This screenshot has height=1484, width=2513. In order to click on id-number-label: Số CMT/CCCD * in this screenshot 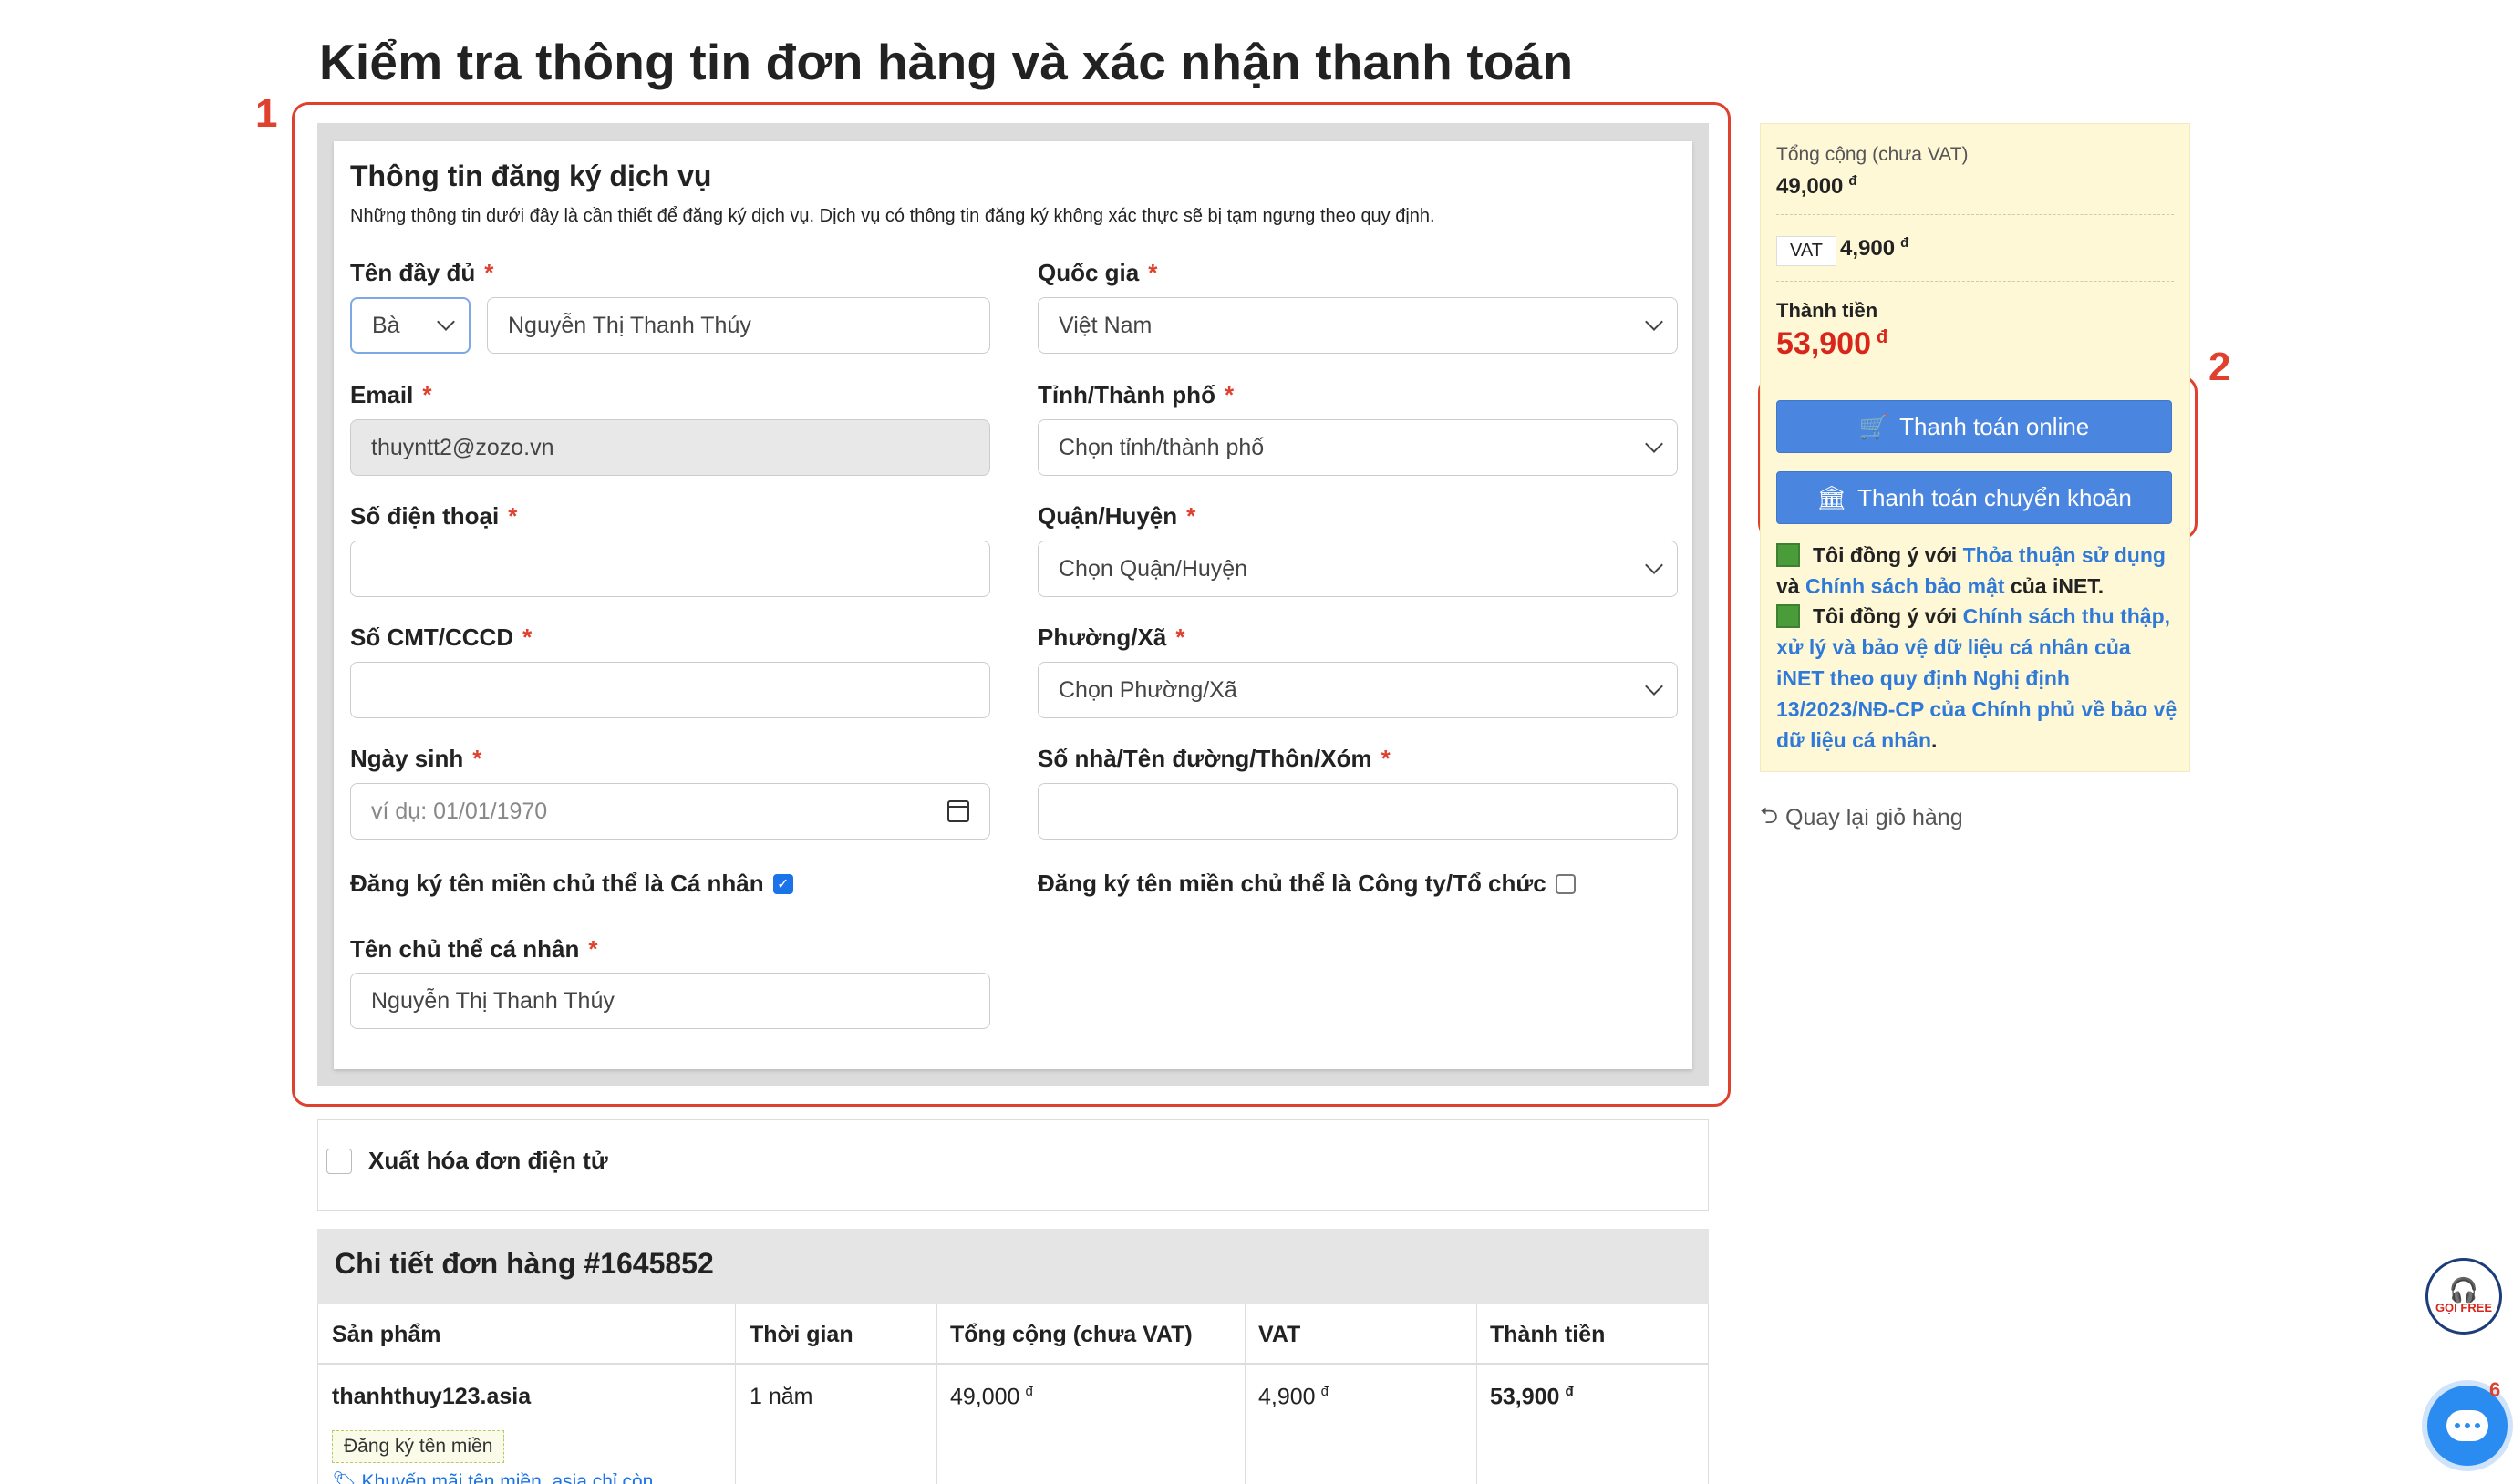, I will do `click(441, 637)`.